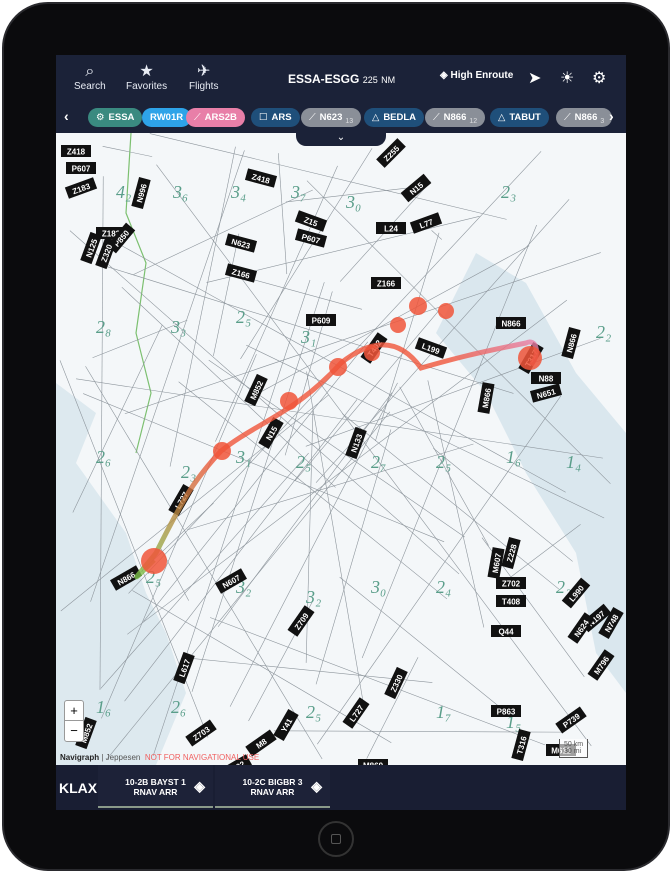  Describe the element at coordinates (146, 77) in the screenshot. I see `favorites-button: ★ Favorites` at that location.